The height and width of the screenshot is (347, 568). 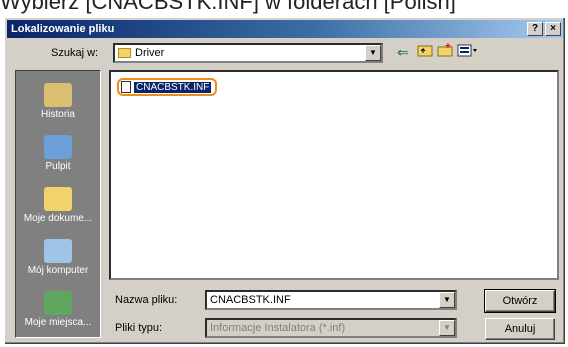 I want to click on open-button: Otwórz, so click(x=520, y=301).